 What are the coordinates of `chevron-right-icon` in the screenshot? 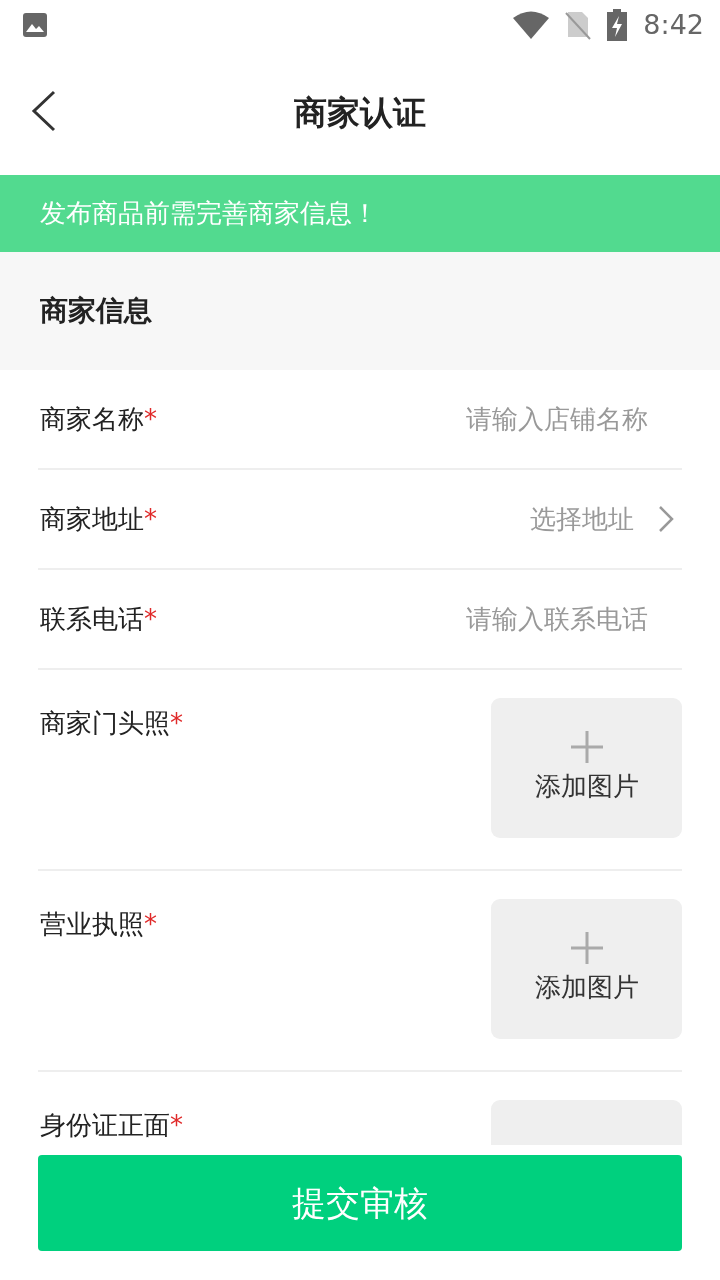 It's located at (666, 519).